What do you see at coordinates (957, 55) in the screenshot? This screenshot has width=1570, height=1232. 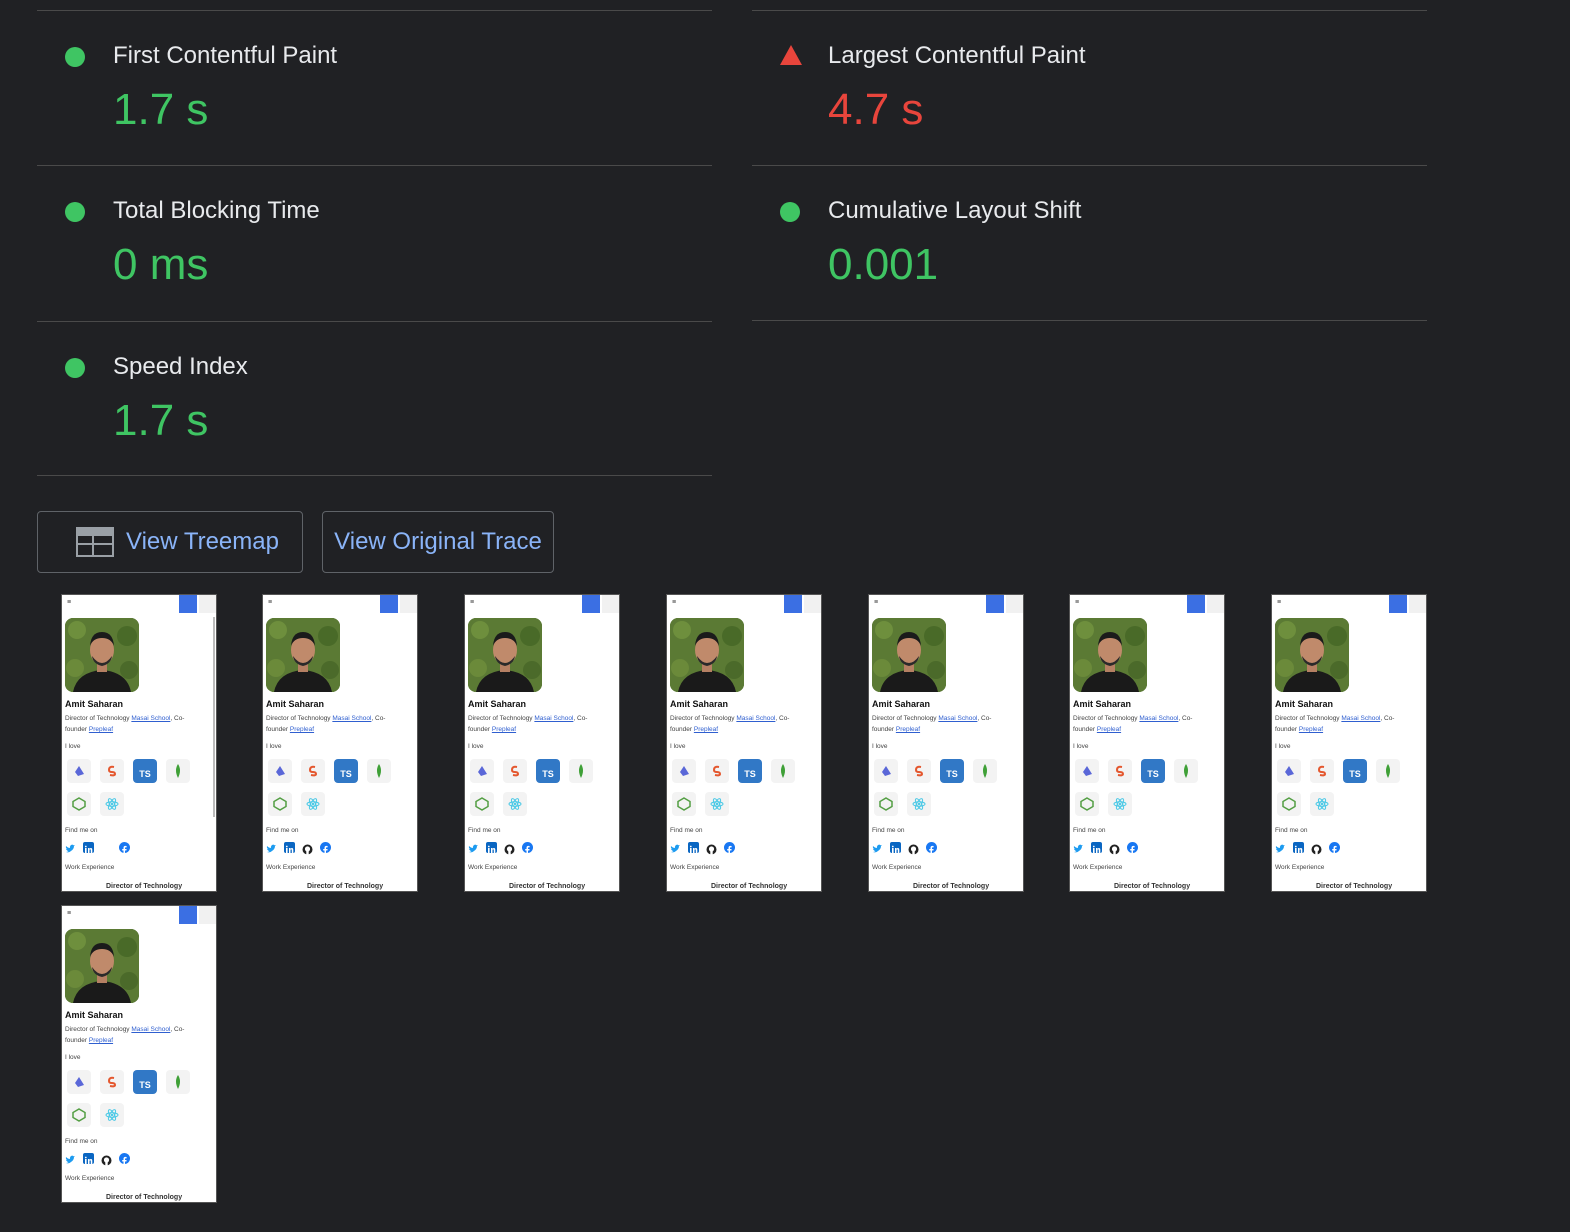 I see `metric-title: Largest Contentful Paint` at bounding box center [957, 55].